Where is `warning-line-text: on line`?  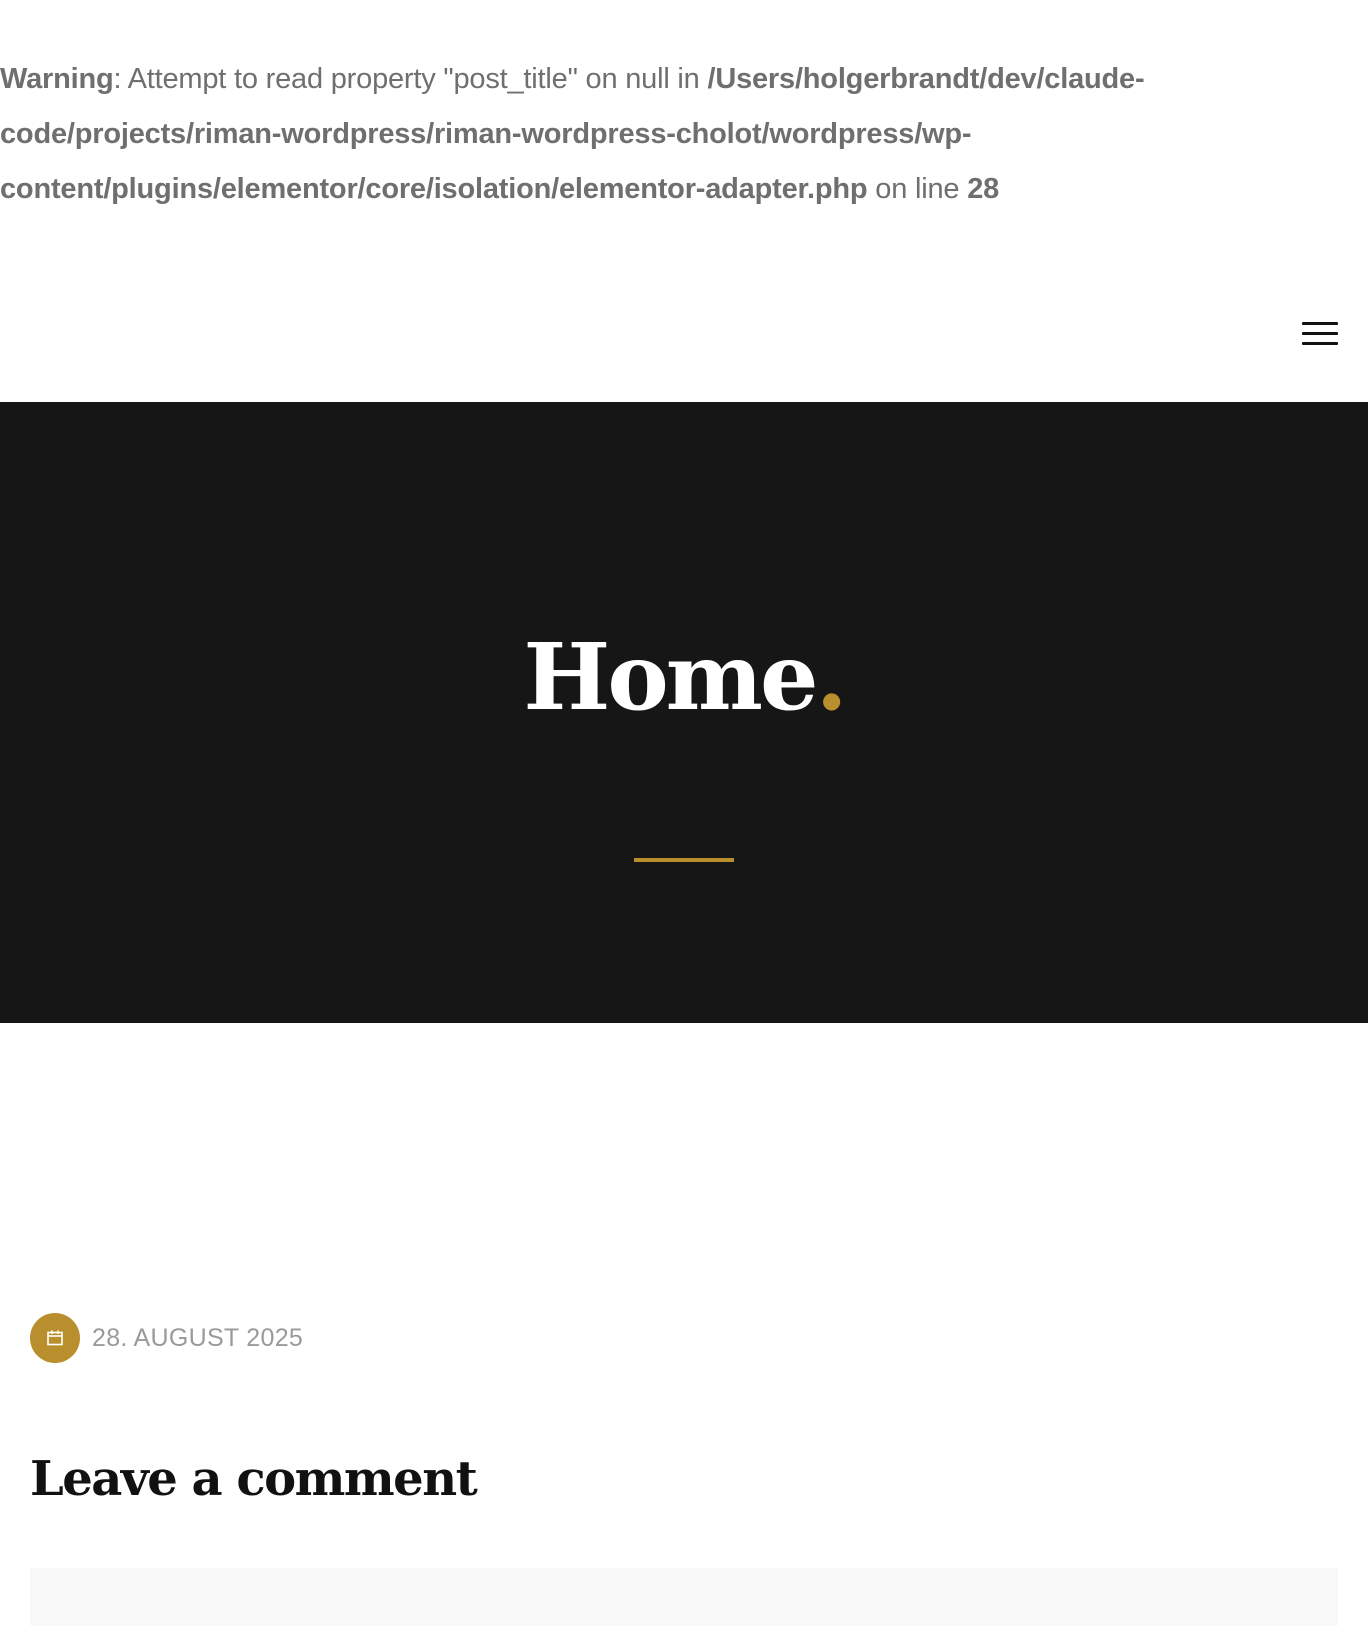 warning-line-text: on line is located at coordinates (917, 189).